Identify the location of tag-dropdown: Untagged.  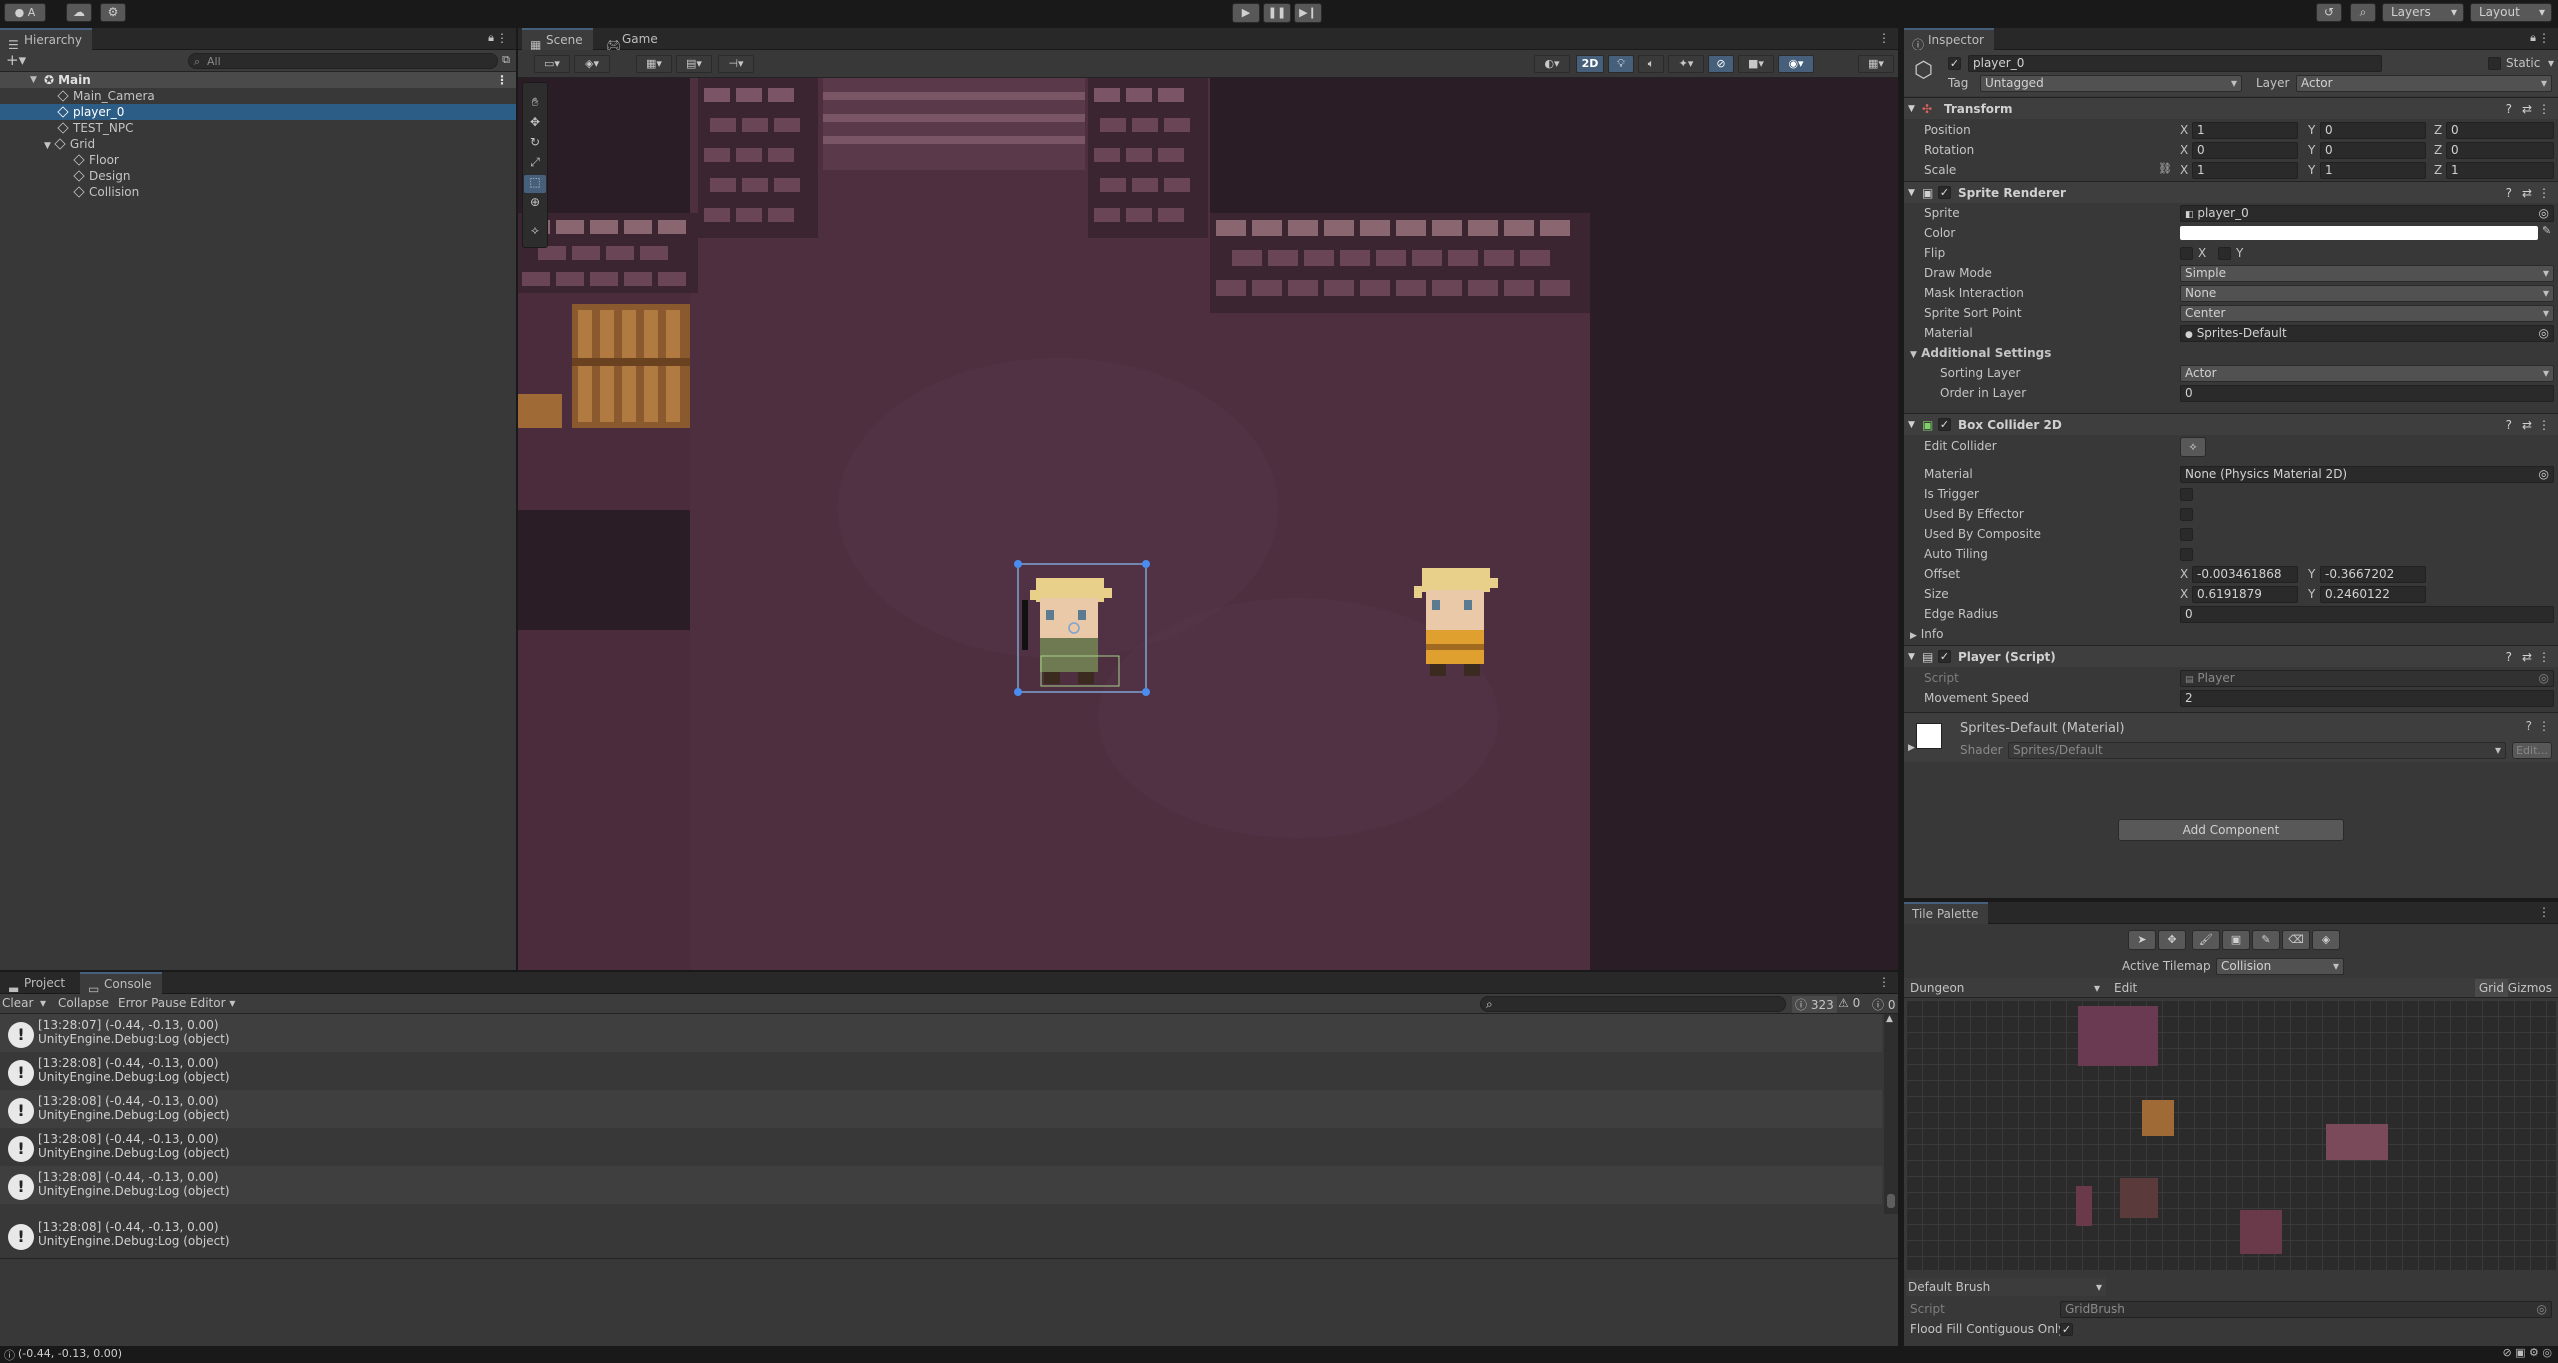
(2111, 83).